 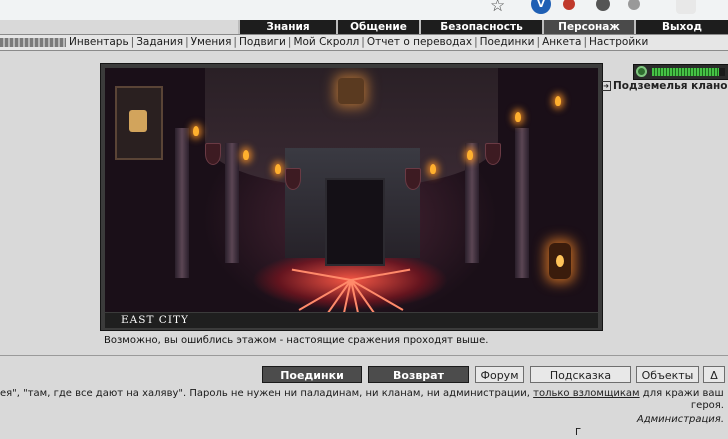 I want to click on hackers-link: только взломщикам, so click(x=586, y=393).